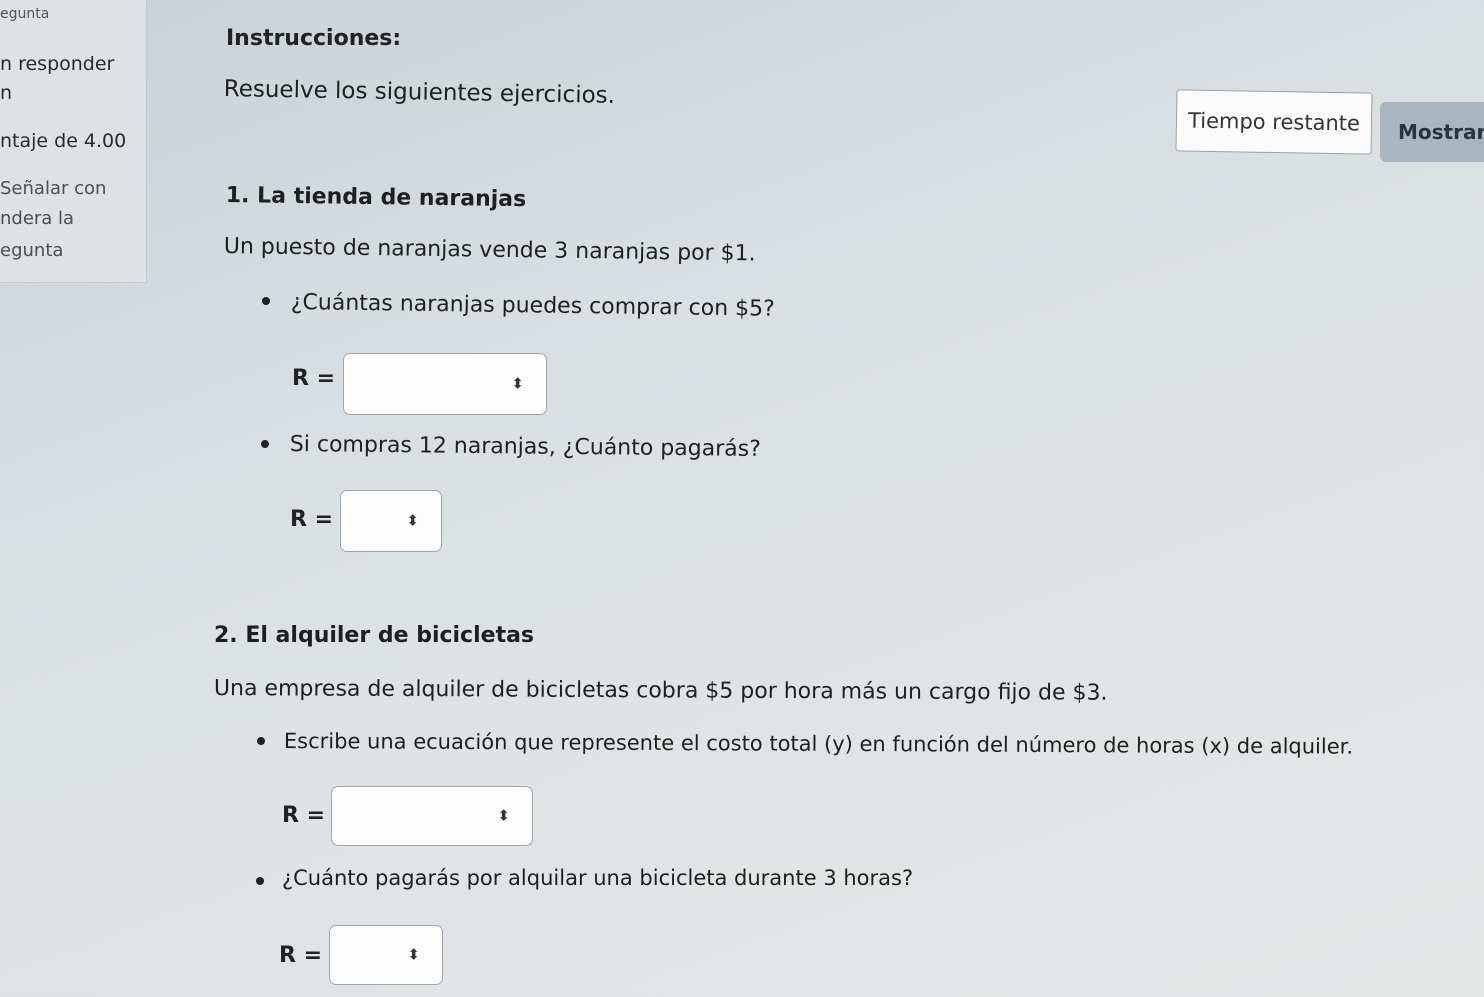  Describe the element at coordinates (314, 38) in the screenshot. I see `instructions-label: Instrucciones:` at that location.